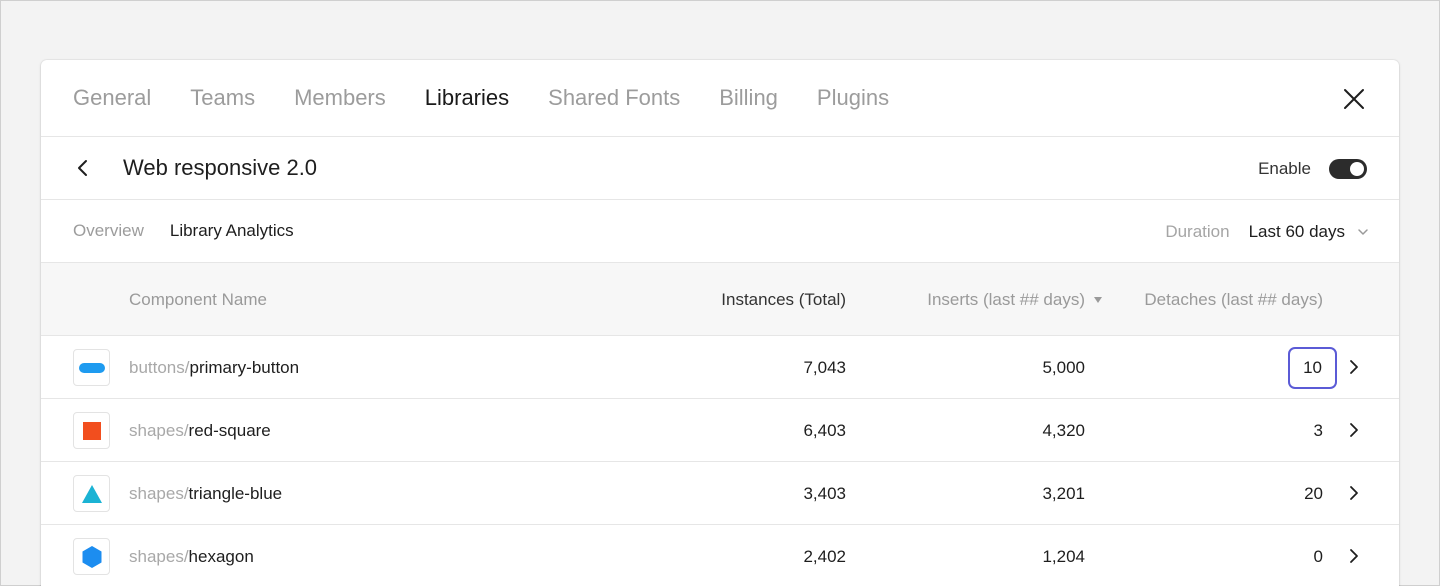 The width and height of the screenshot is (1440, 586). I want to click on header-instances: Instances (Total), so click(783, 299).